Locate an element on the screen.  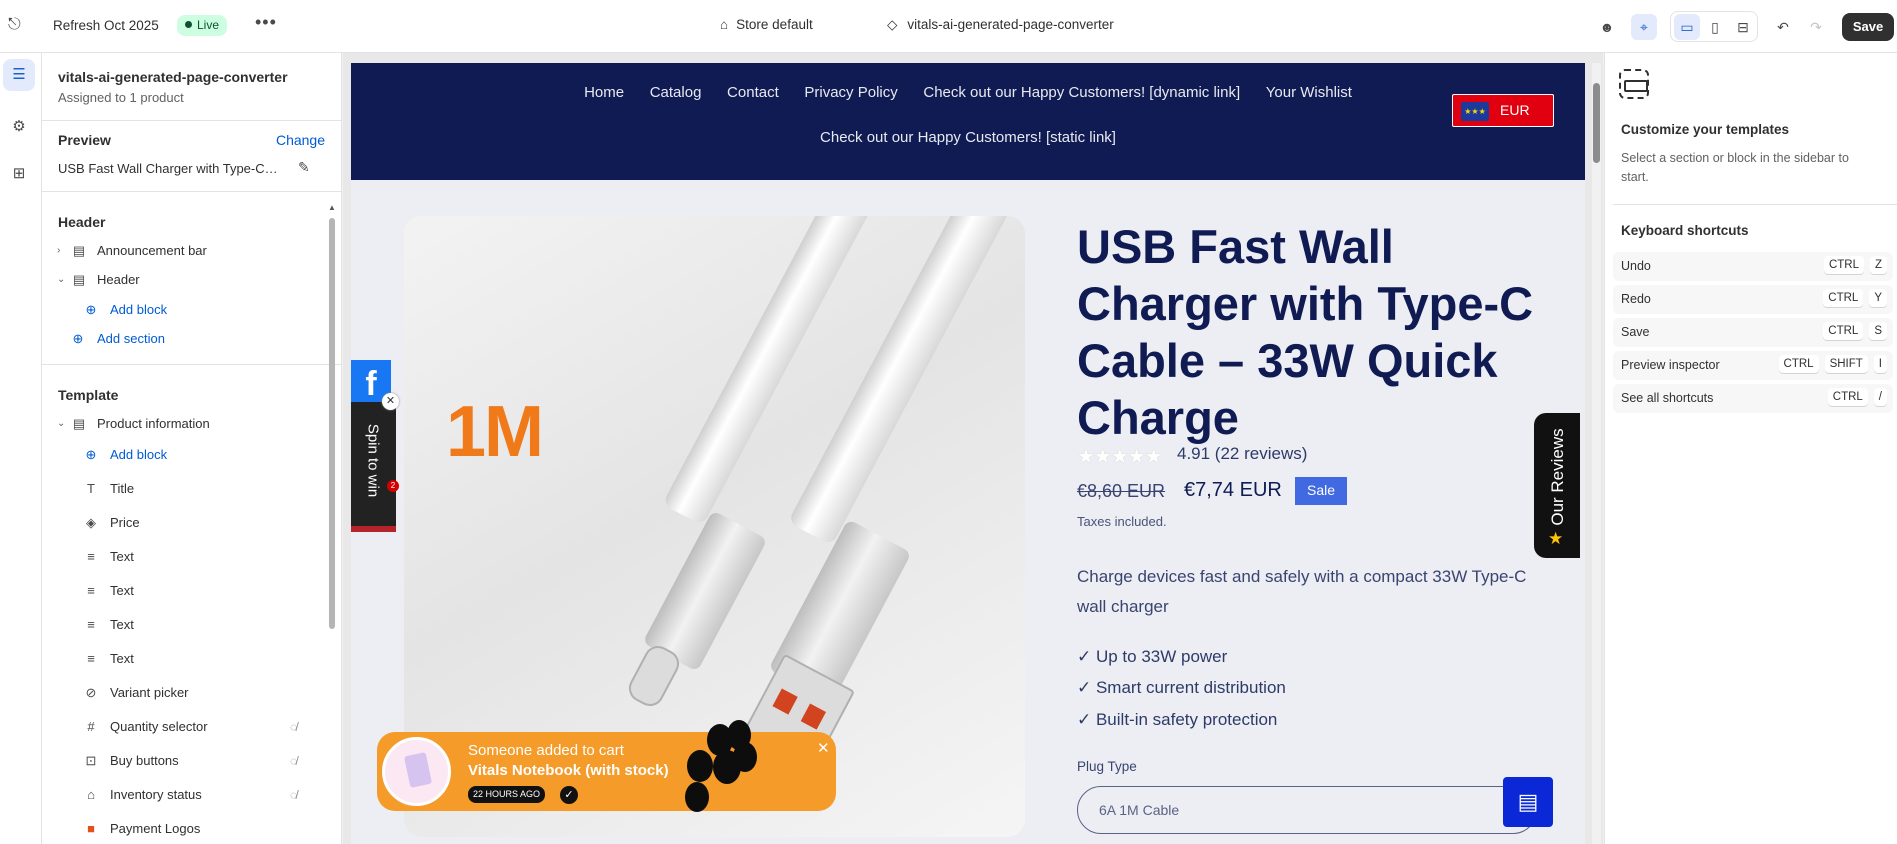
tree-item-title: T Title is located at coordinates (182, 489).